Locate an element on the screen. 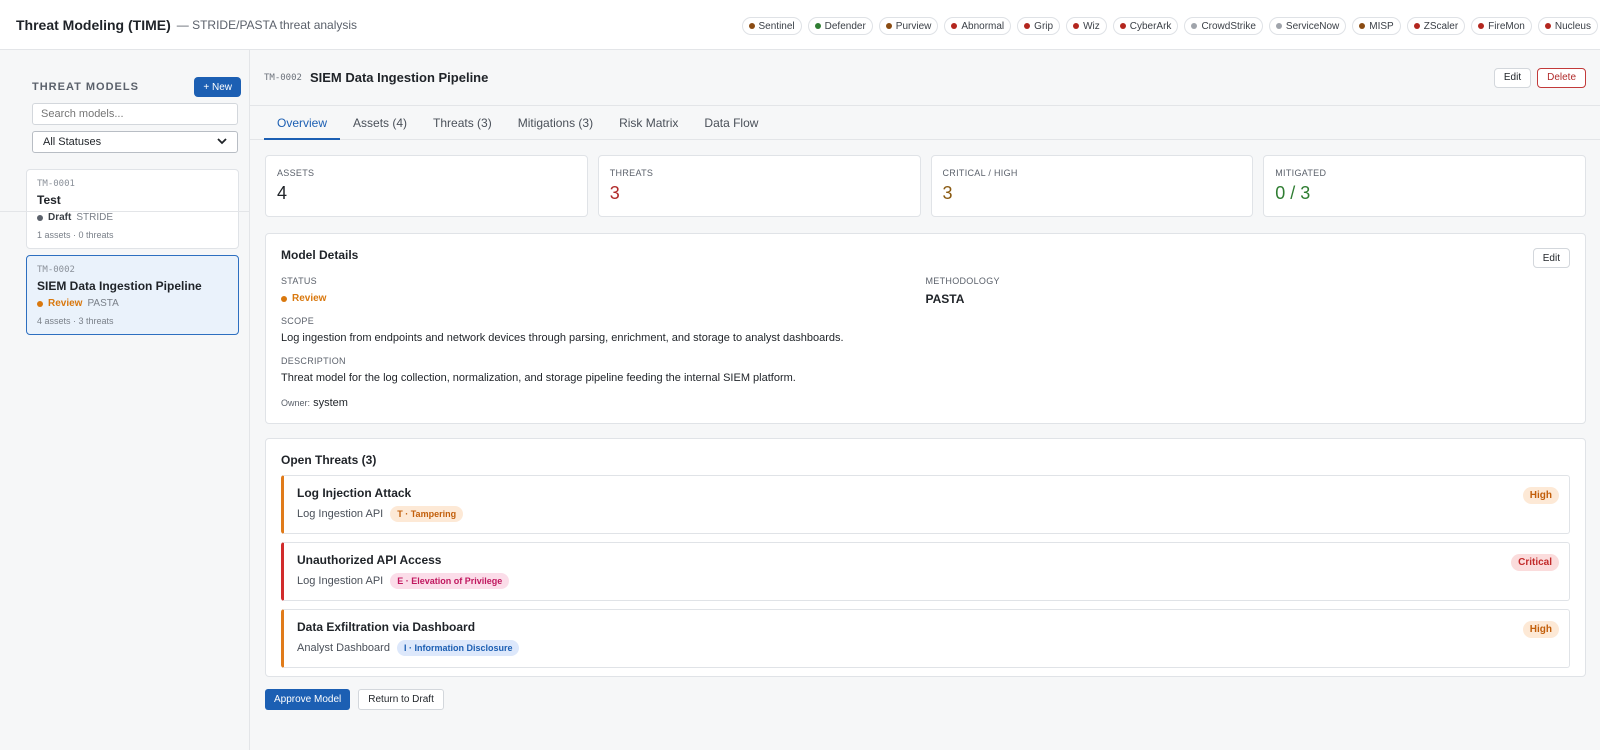 The image size is (1600, 750). integration-label: Purview is located at coordinates (913, 26).